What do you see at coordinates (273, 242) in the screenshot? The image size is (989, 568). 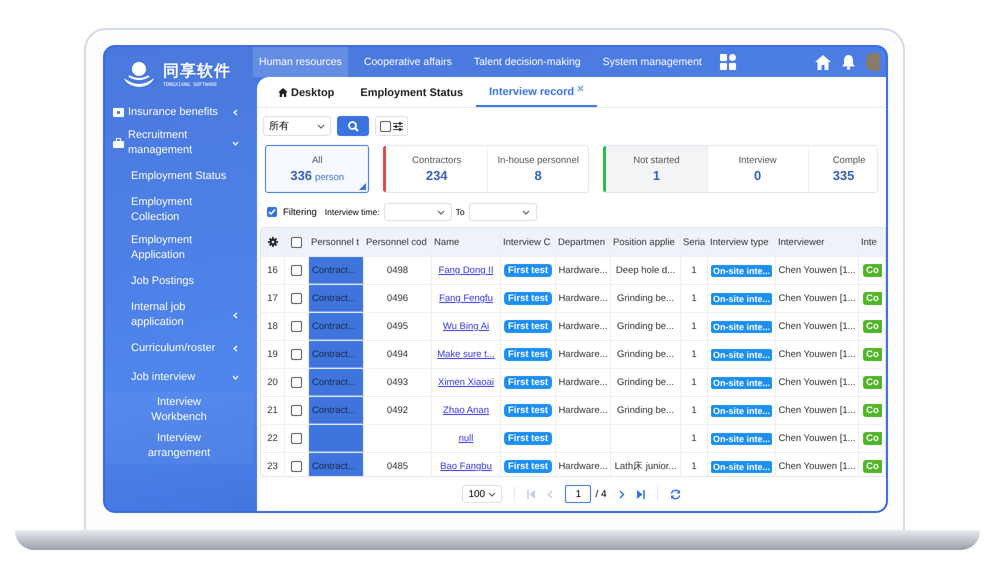 I see `settings-icon` at bounding box center [273, 242].